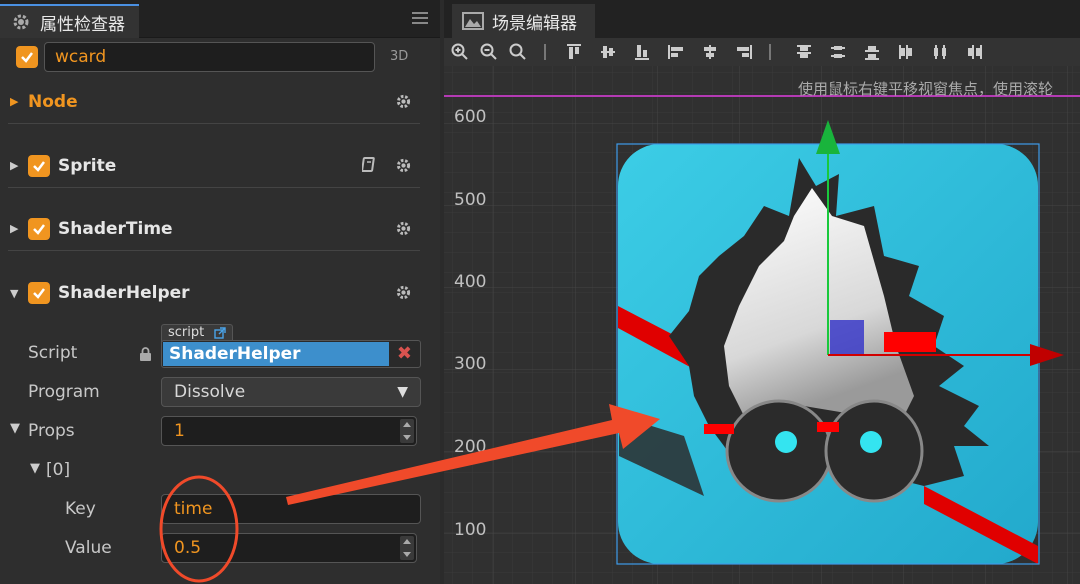 The image size is (1080, 584). Describe the element at coordinates (420, 19) in the screenshot. I see `panel-menu-icon` at that location.